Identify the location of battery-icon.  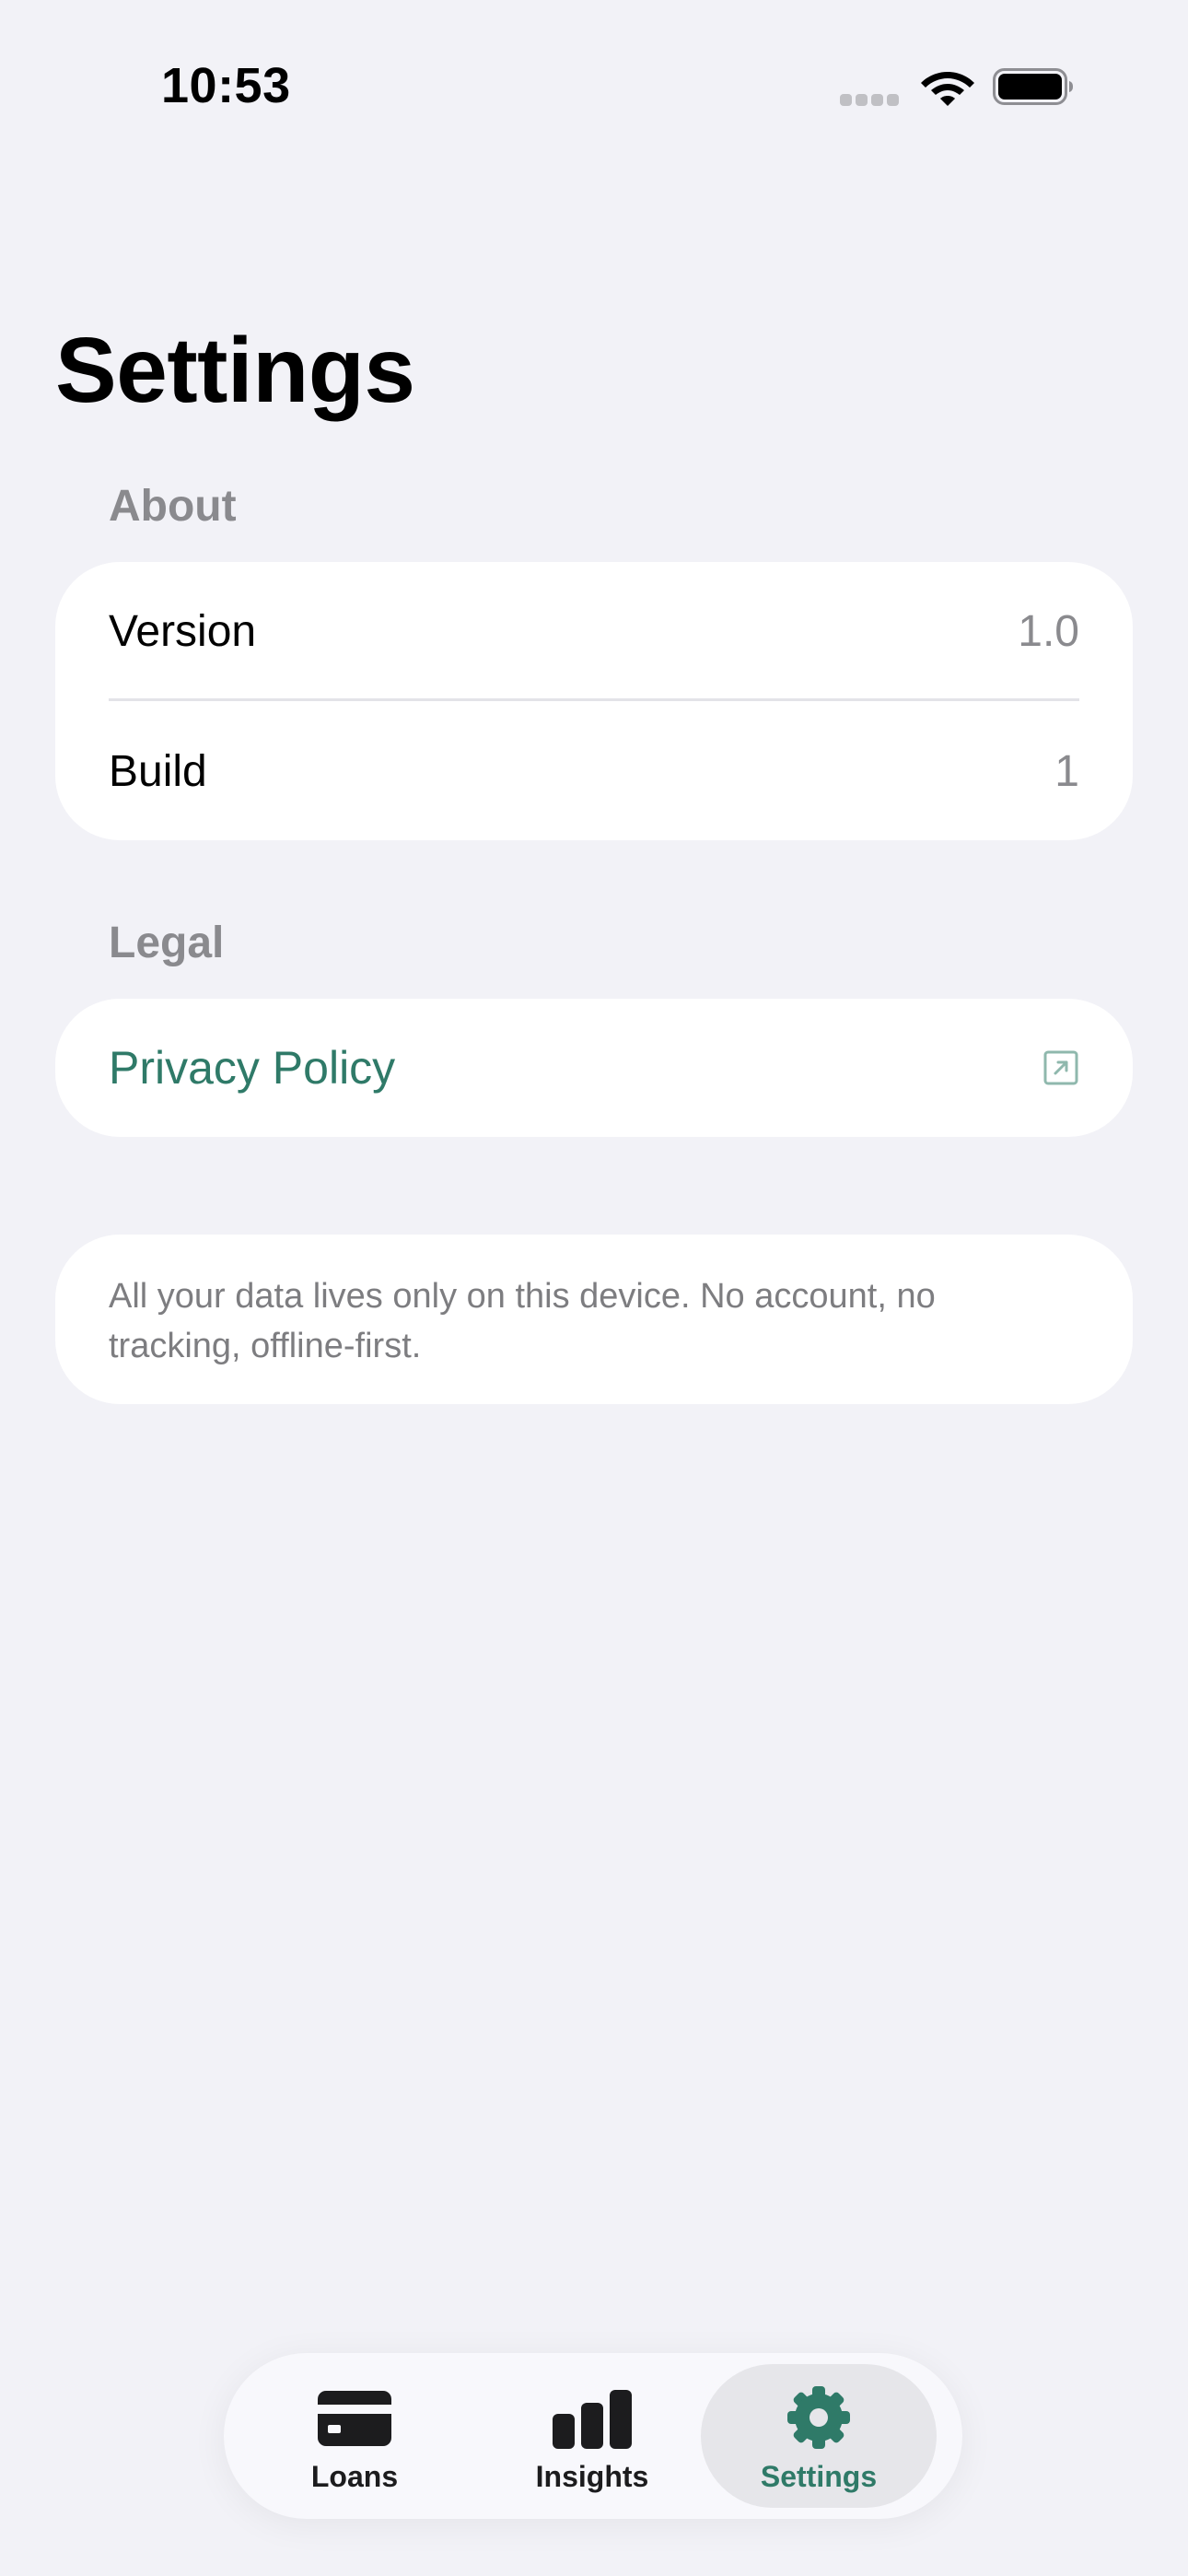
(1033, 86).